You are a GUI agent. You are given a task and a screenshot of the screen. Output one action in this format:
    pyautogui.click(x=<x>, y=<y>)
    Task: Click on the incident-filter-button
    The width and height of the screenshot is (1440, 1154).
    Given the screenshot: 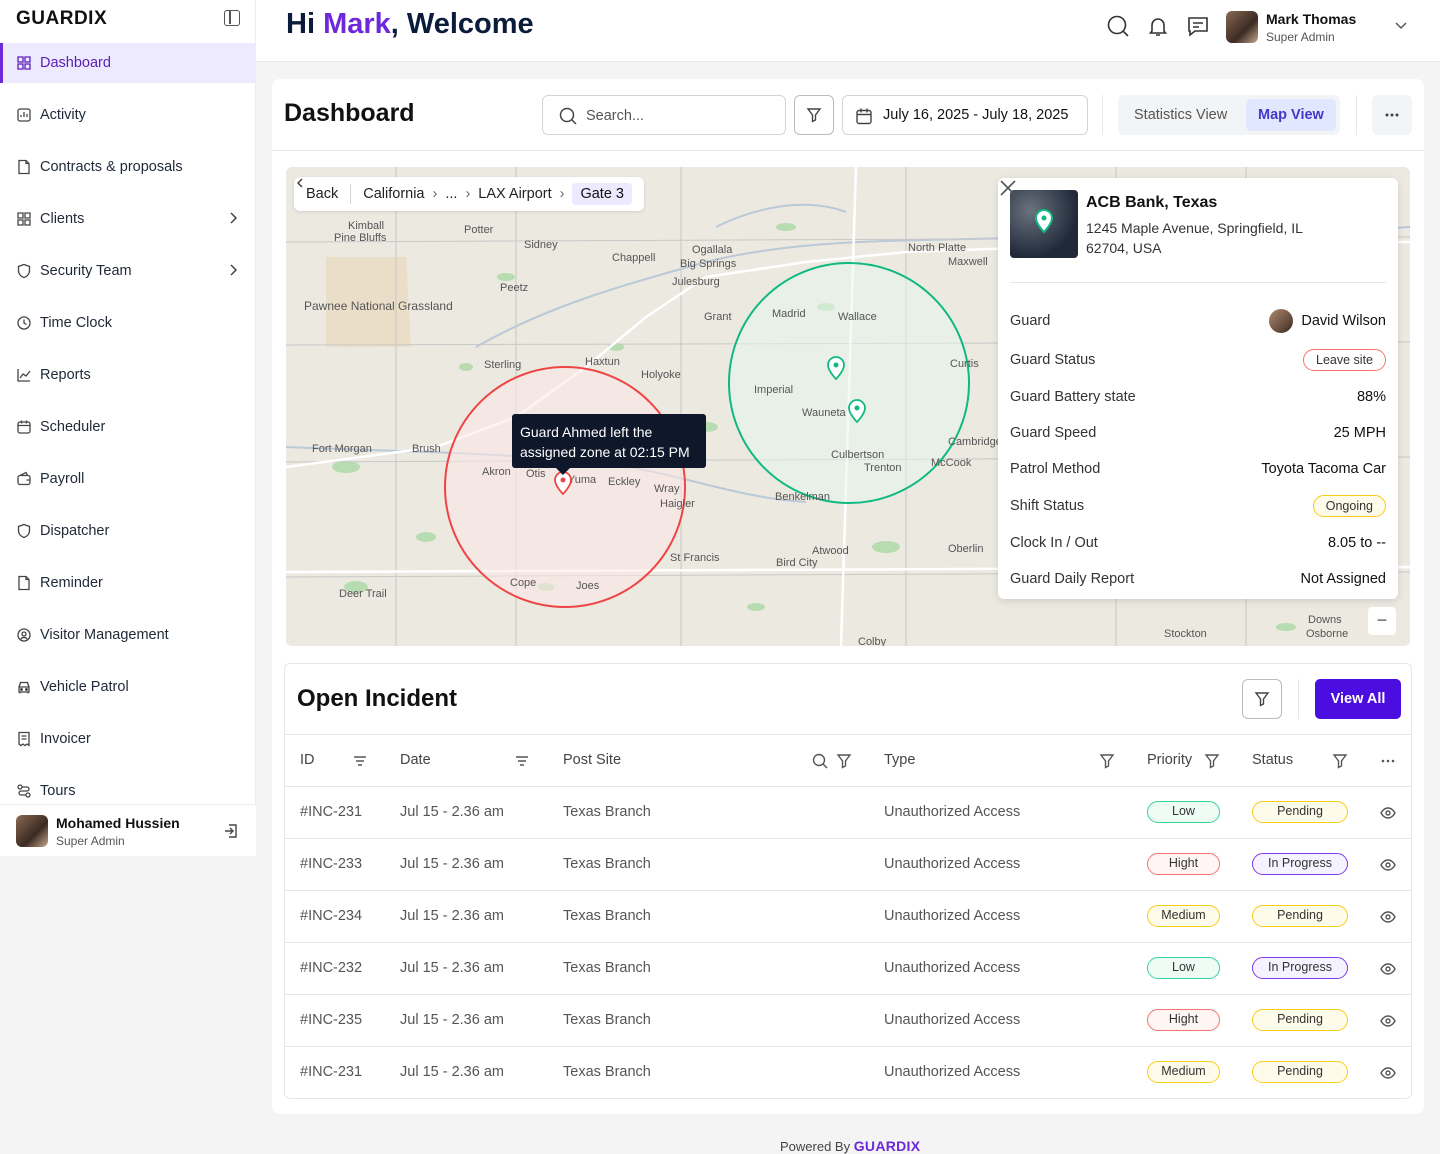 What is the action you would take?
    pyautogui.click(x=1262, y=699)
    